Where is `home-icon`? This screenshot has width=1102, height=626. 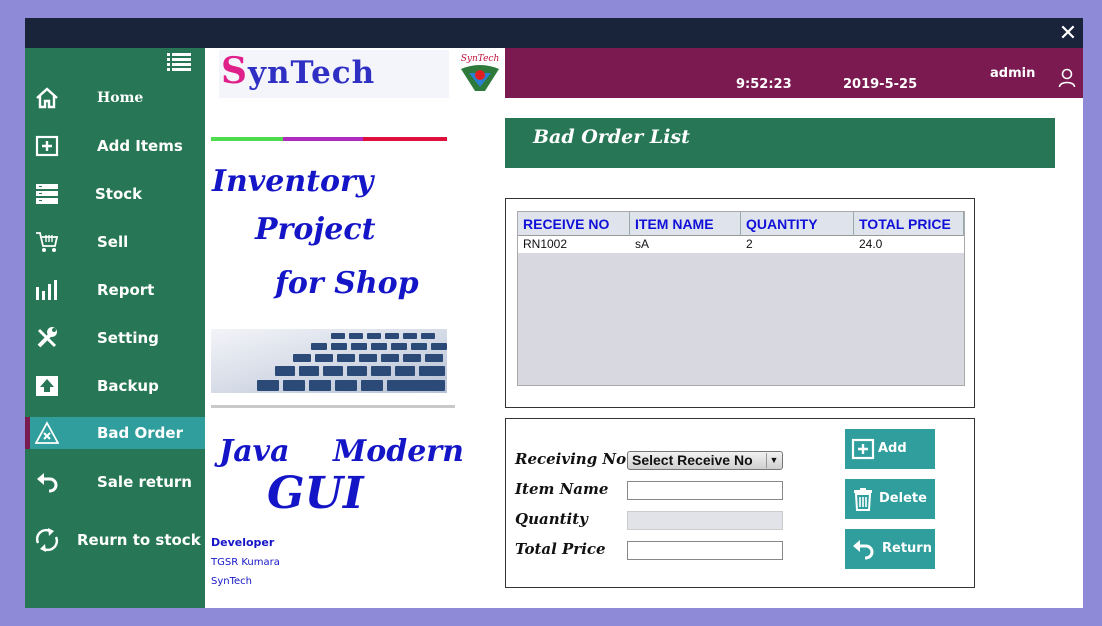 home-icon is located at coordinates (47, 98).